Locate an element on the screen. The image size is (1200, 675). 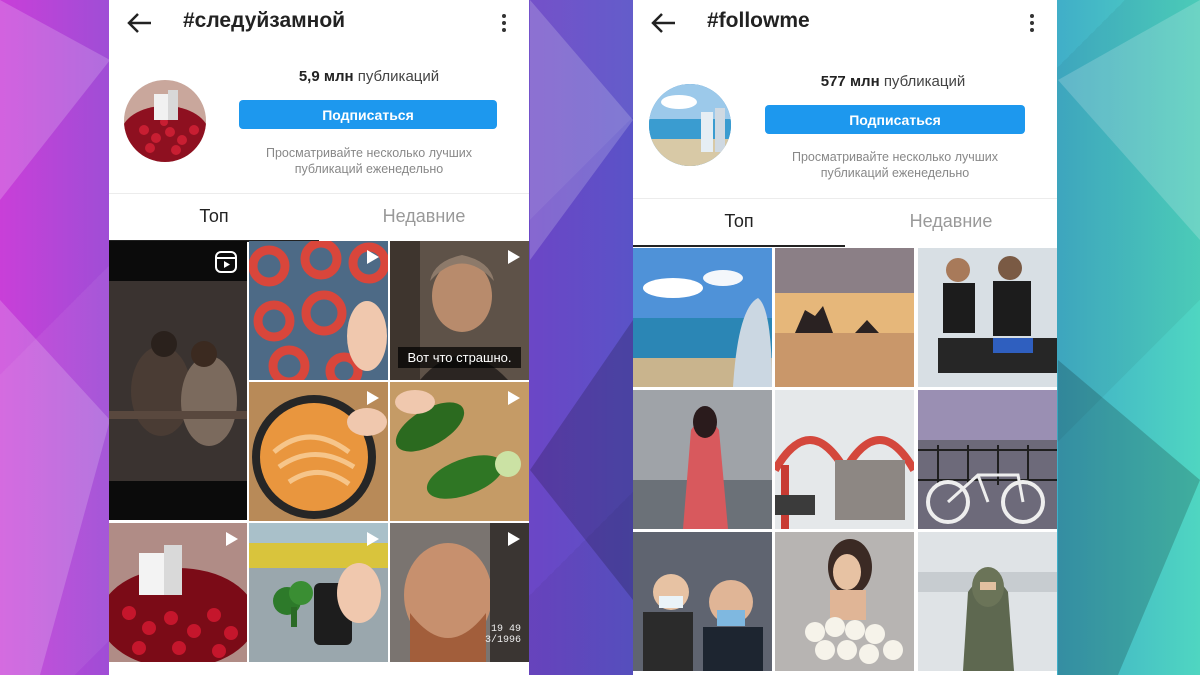
hashtag-title: #followme is located at coordinates (758, 20).